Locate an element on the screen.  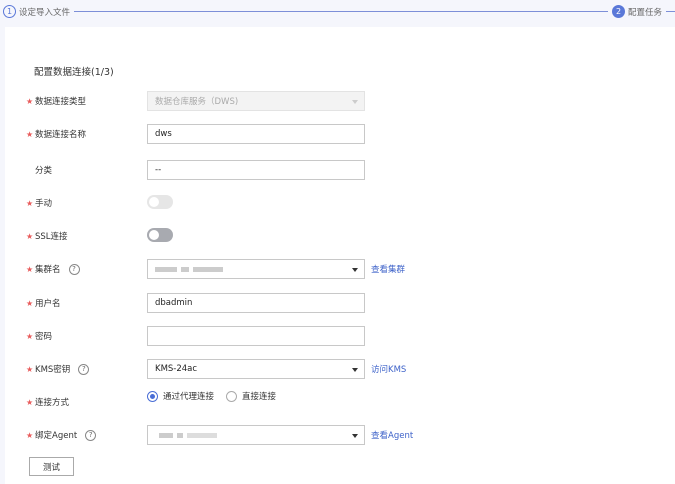
select-value: KMS-24ac is located at coordinates (176, 369).